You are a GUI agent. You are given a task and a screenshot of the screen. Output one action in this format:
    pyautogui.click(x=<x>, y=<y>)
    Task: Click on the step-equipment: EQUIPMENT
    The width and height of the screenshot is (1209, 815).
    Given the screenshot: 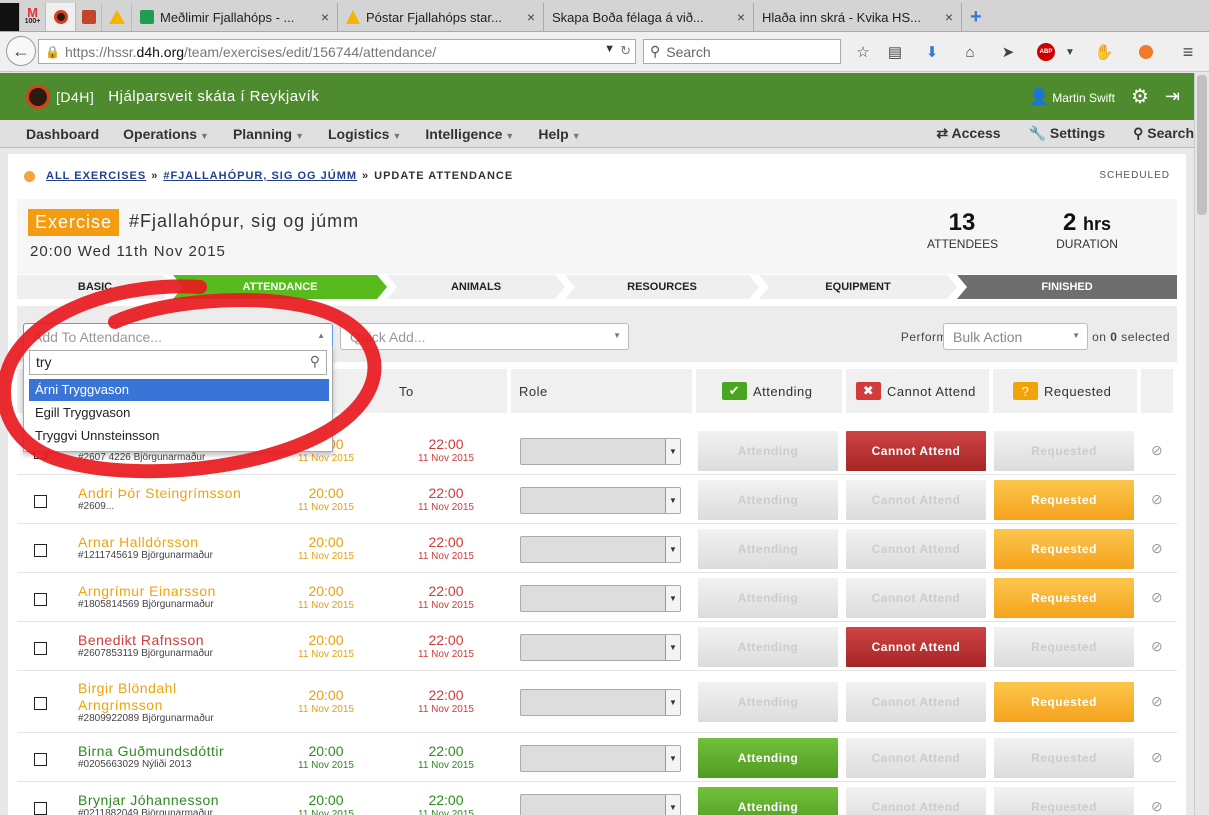 What is the action you would take?
    pyautogui.click(x=858, y=287)
    